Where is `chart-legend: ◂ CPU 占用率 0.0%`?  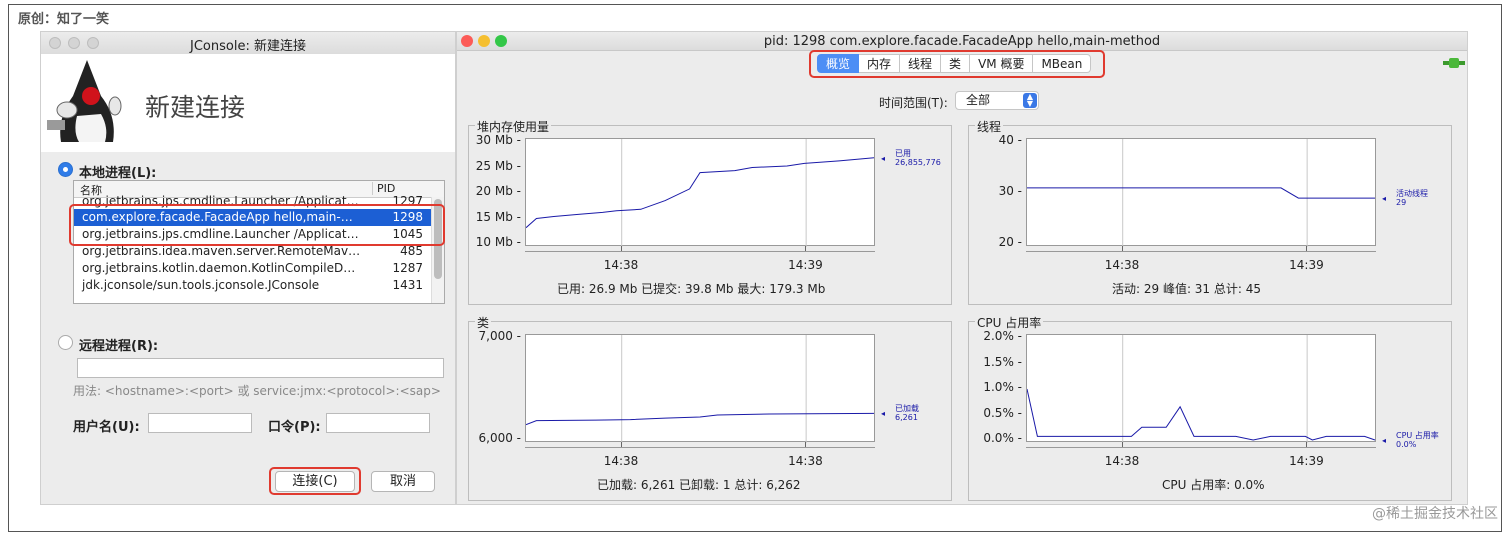
chart-legend: ◂ CPU 占用率 0.0% is located at coordinates (1410, 440).